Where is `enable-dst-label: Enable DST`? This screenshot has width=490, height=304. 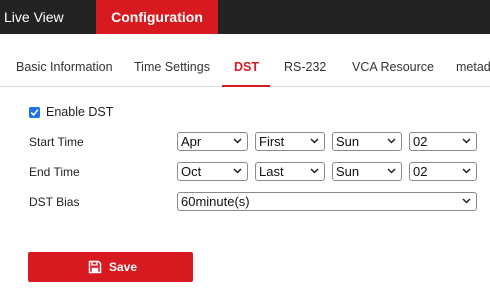
enable-dst-label: Enable DST is located at coordinates (80, 112).